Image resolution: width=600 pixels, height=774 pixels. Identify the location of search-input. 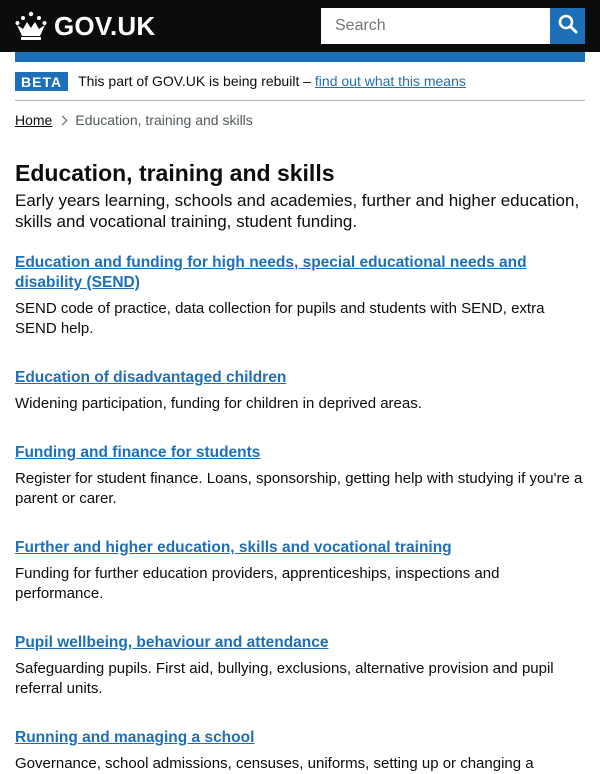
(435, 26).